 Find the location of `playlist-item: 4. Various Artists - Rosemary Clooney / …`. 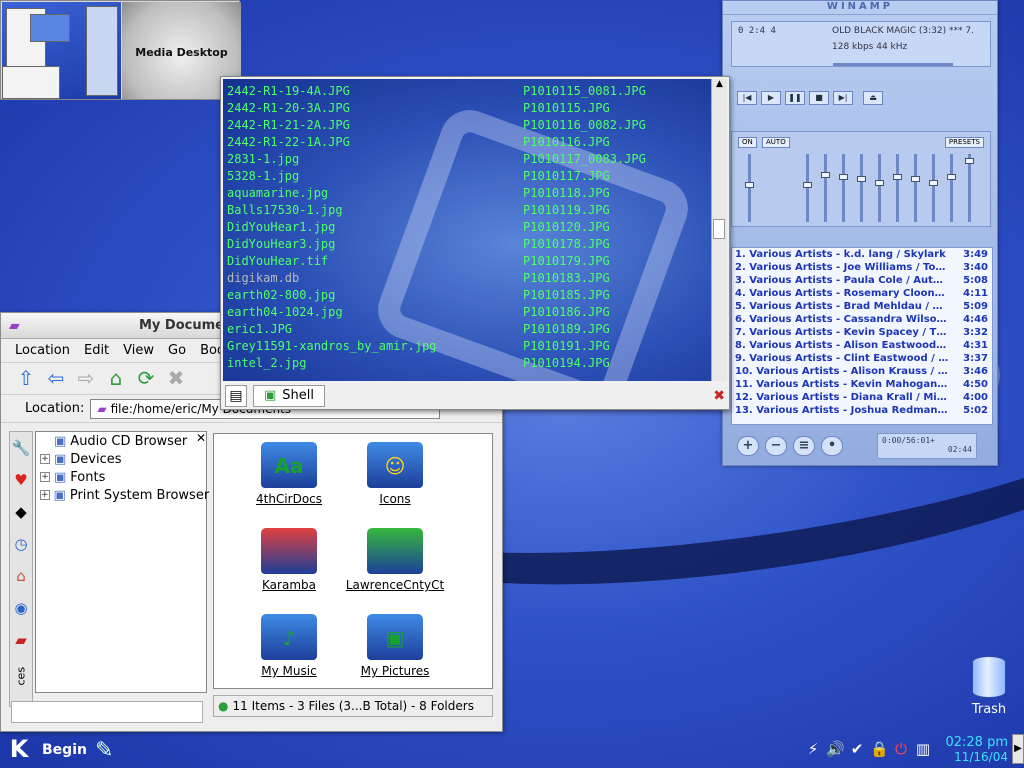

playlist-item: 4. Various Artists - Rosemary Clooney / … is located at coordinates (862, 293).